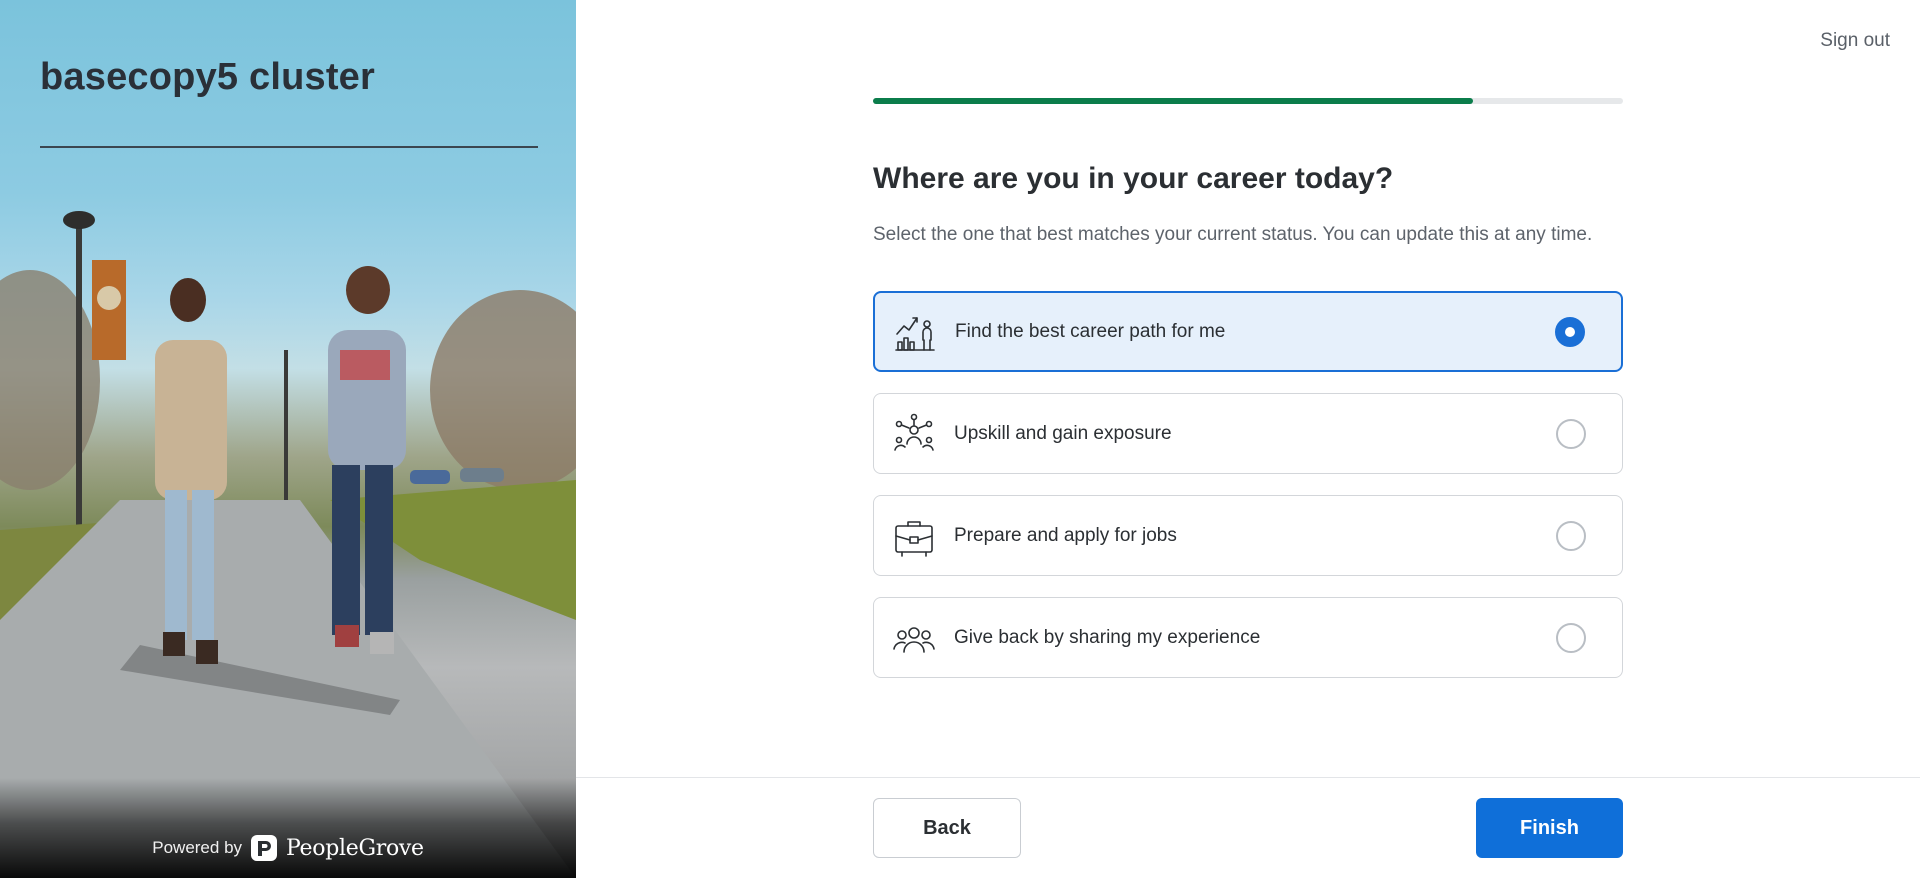 This screenshot has width=1920, height=878. What do you see at coordinates (208, 77) in the screenshot?
I see `community-title: basecopy5 cluster` at bounding box center [208, 77].